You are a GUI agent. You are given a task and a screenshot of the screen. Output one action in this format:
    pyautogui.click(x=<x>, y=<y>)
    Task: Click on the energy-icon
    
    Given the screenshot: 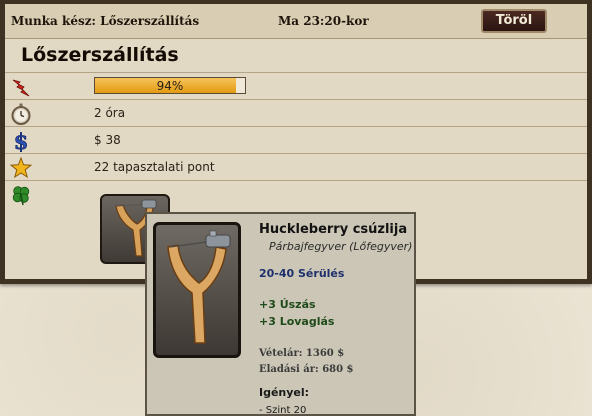 What is the action you would take?
    pyautogui.click(x=21, y=87)
    